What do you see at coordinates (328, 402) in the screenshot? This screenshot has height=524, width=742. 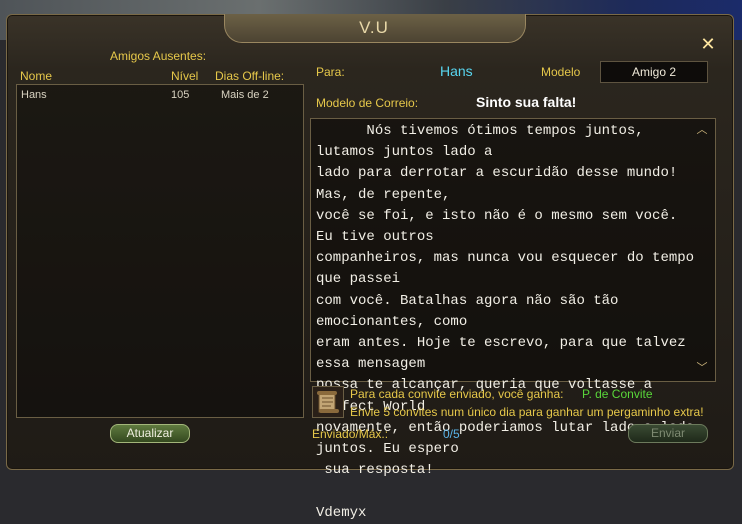 I see `scroll-icon` at bounding box center [328, 402].